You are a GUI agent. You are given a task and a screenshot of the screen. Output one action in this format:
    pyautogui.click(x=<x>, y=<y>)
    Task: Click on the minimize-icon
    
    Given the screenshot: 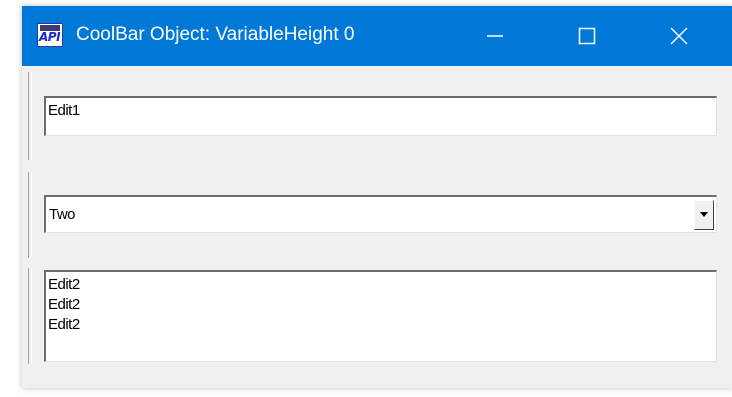 What is the action you would take?
    pyautogui.click(x=495, y=36)
    